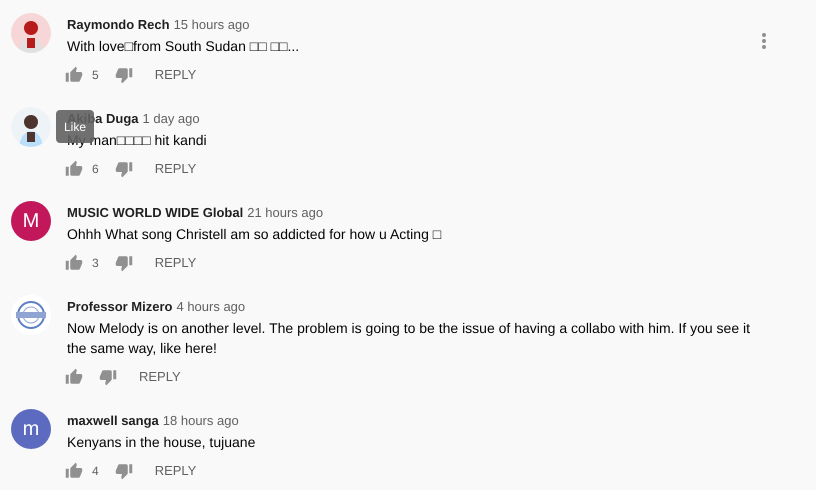 The image size is (816, 490). What do you see at coordinates (155, 212) in the screenshot?
I see `author-name: MUSIC WORLD WIDE Global` at bounding box center [155, 212].